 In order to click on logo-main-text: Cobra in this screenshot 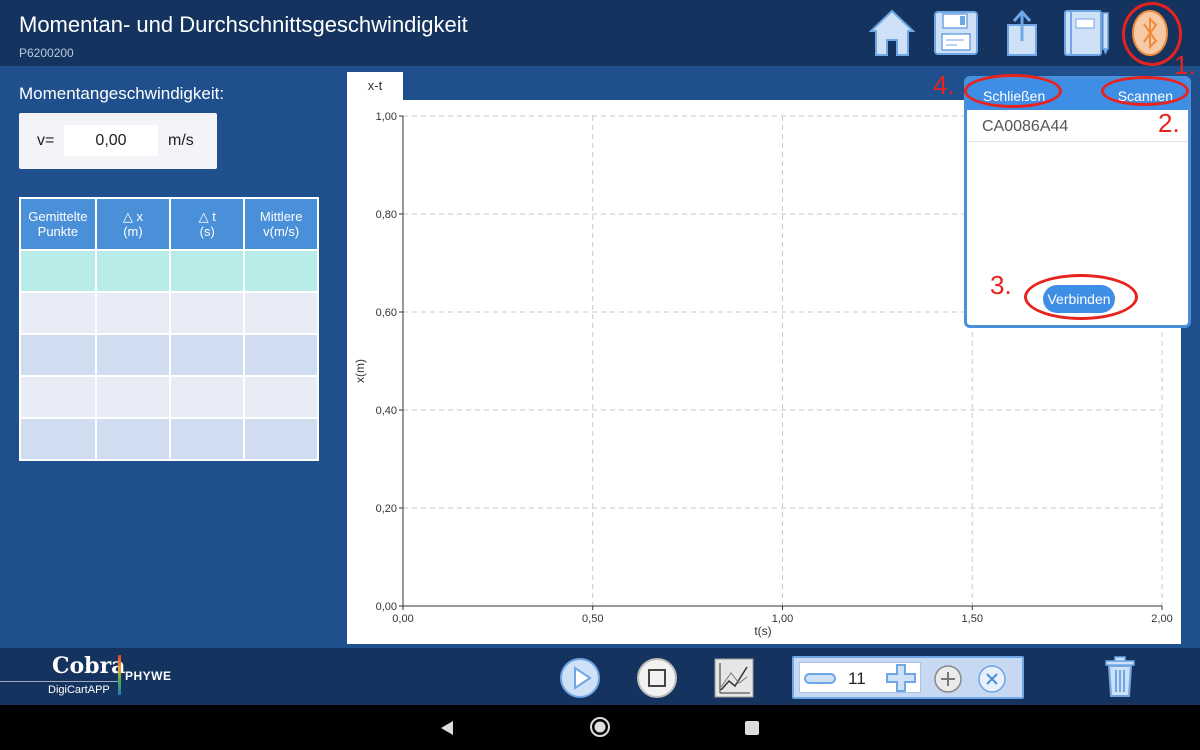, I will do `click(89, 666)`.